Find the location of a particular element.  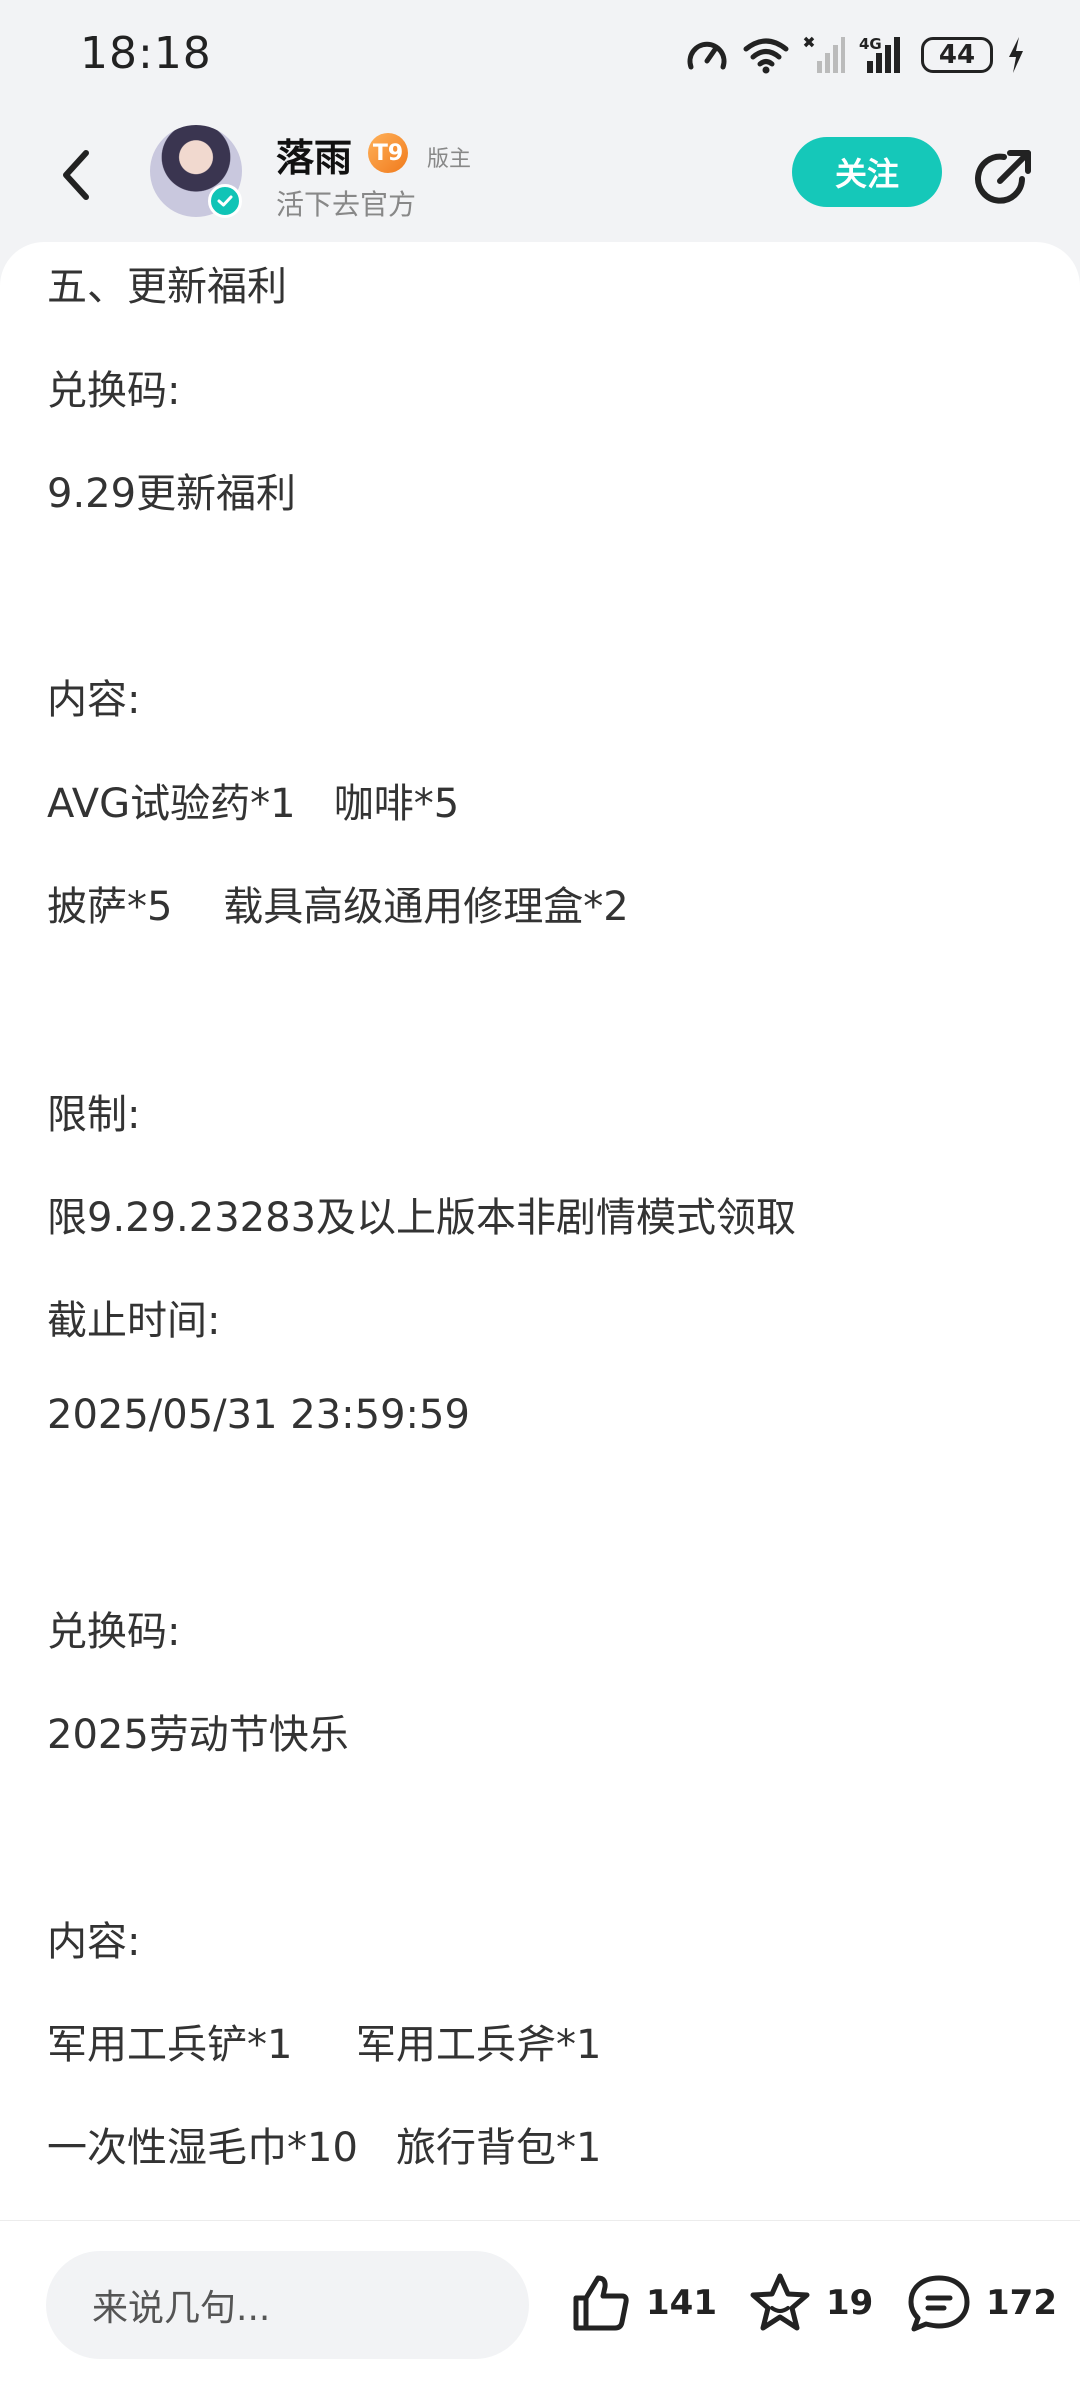

author-subtitle: 活下去官方 is located at coordinates (346, 204).